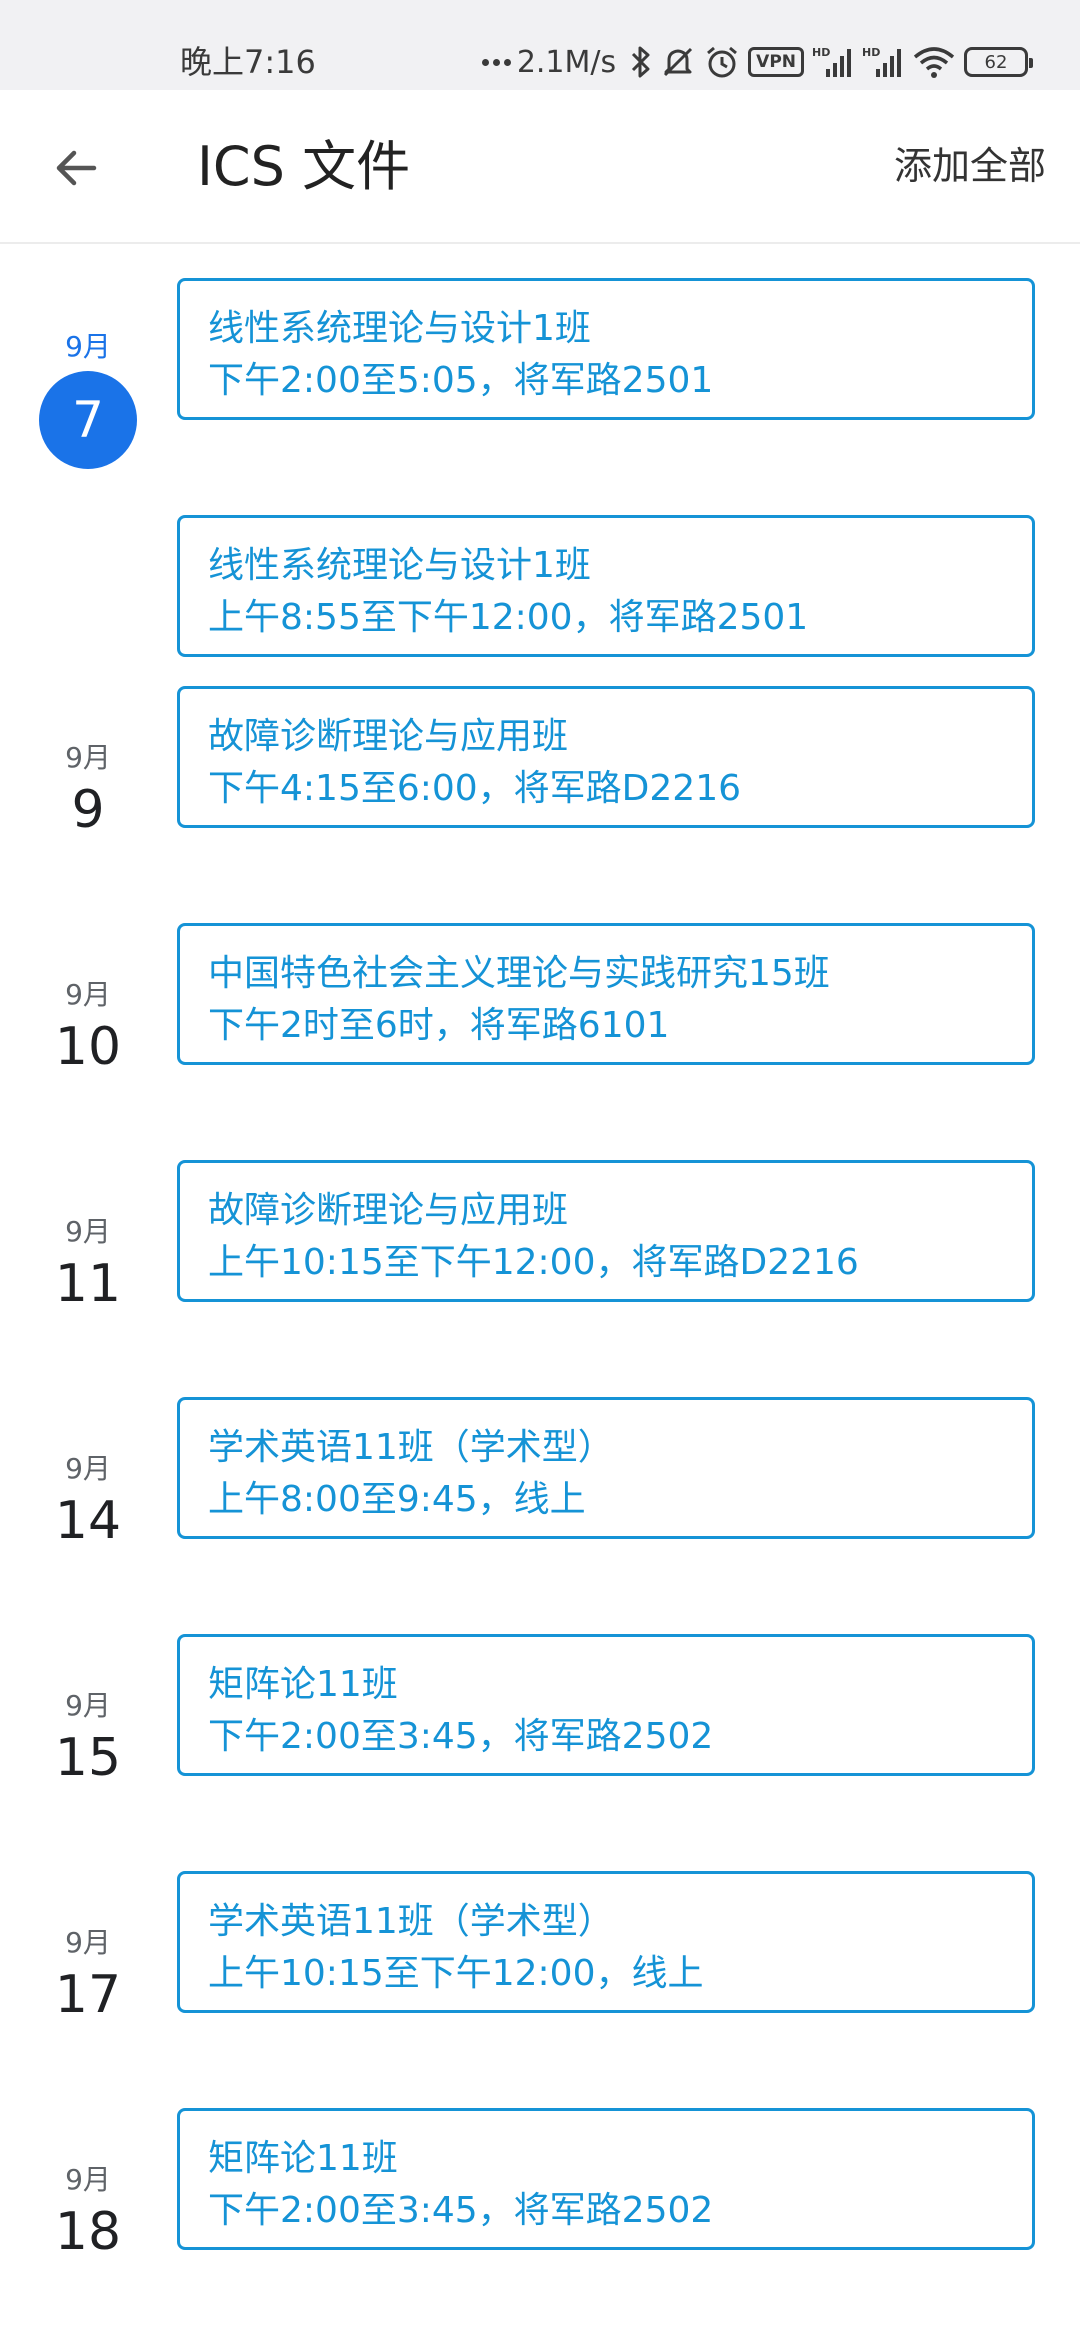  I want to click on date-label: 9月 11, so click(88, 1264).